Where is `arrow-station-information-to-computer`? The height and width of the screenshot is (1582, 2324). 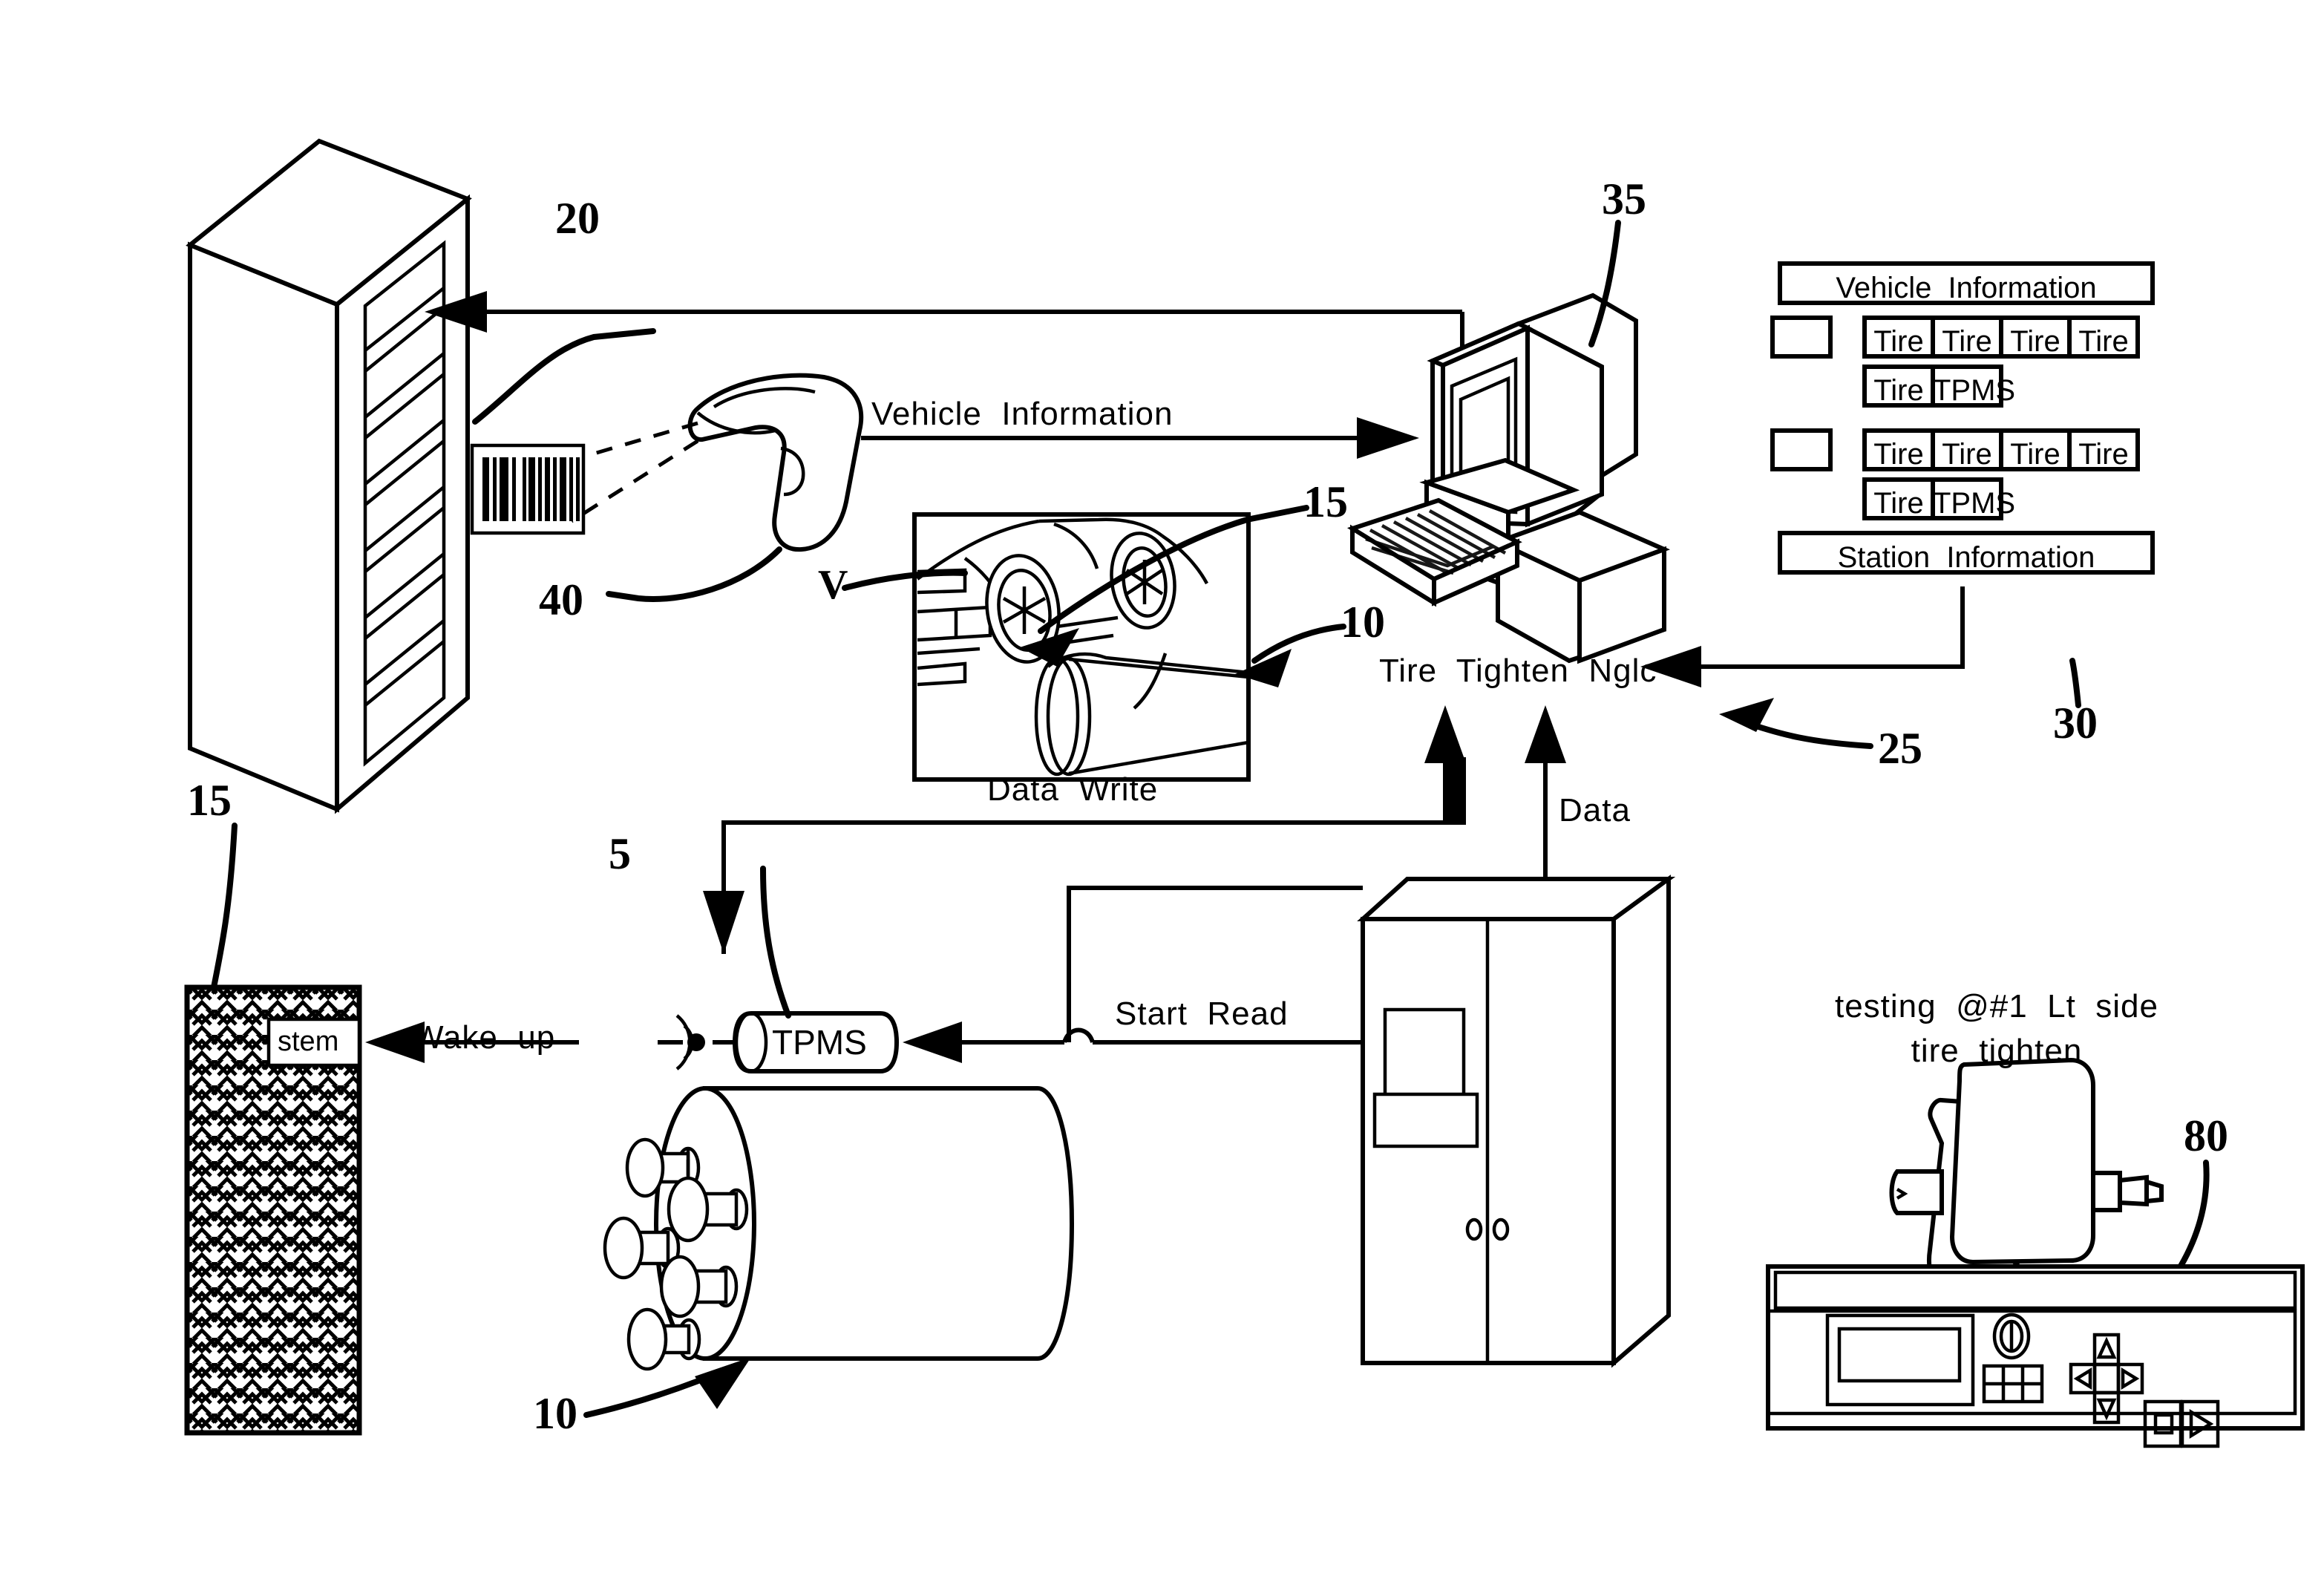
arrow-station-information-to-computer is located at coordinates (1802, 636).